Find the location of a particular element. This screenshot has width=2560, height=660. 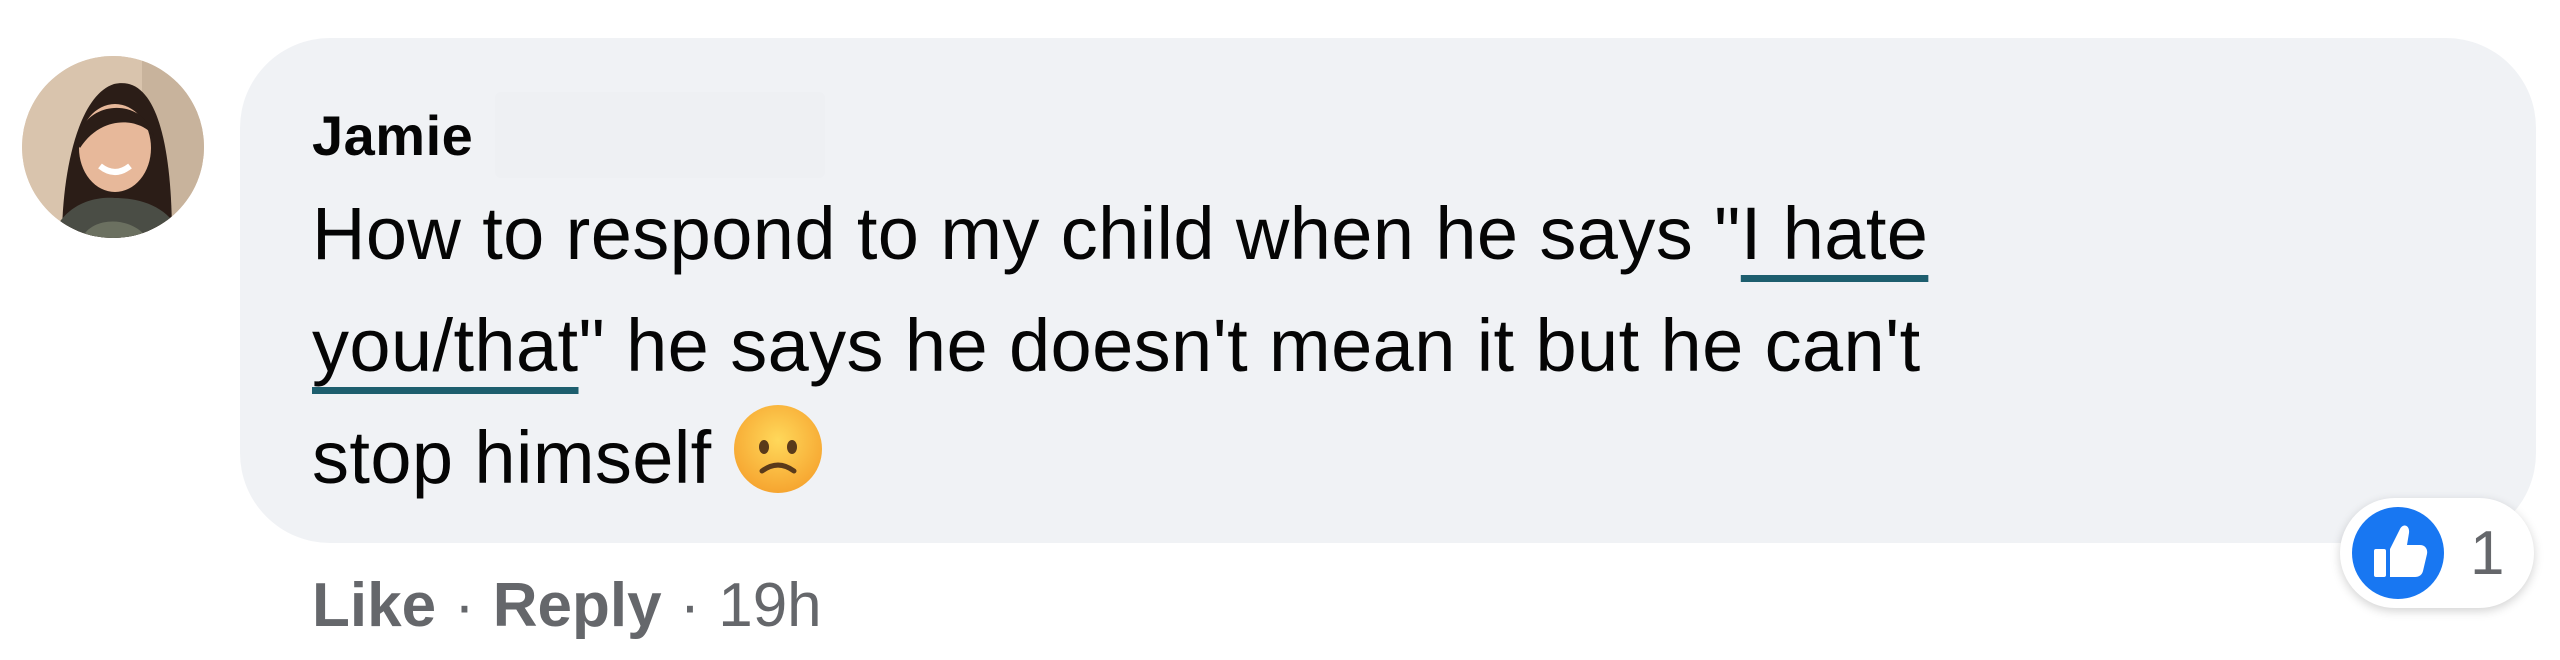

comment-hashtag-link: you/that is located at coordinates (445, 345).